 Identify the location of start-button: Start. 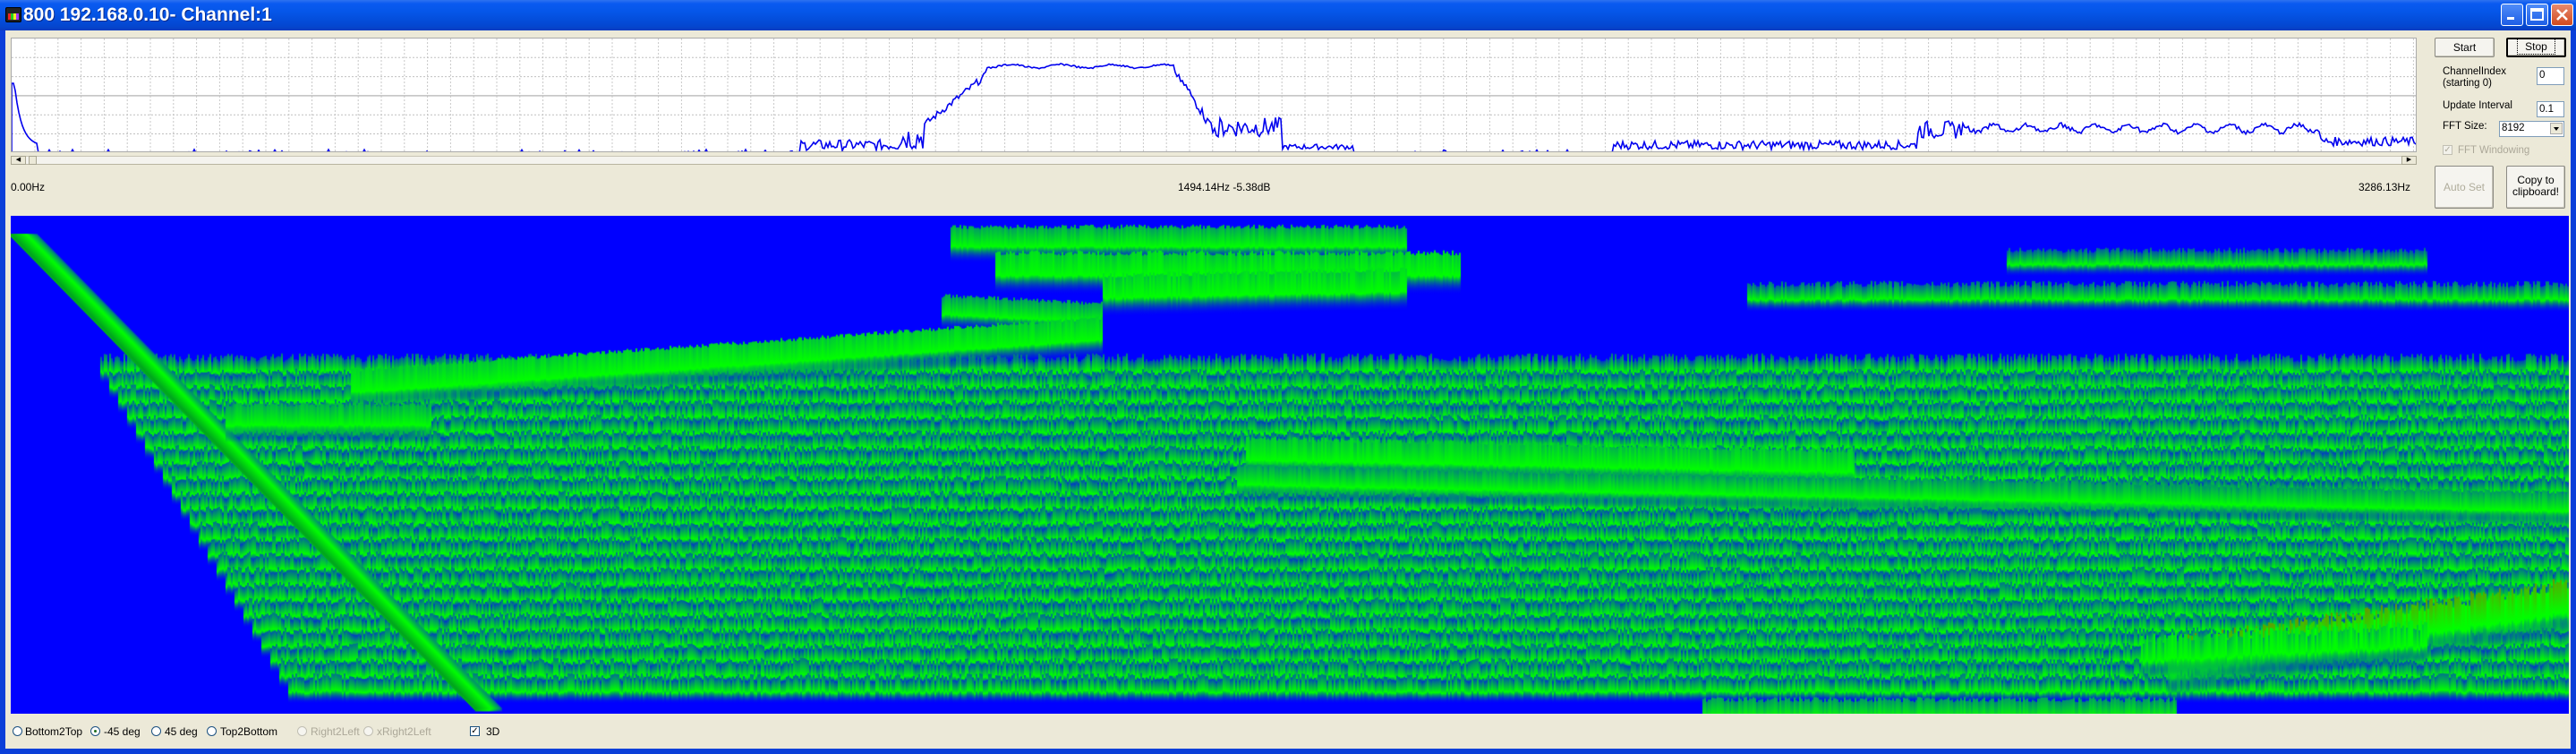
(2465, 47).